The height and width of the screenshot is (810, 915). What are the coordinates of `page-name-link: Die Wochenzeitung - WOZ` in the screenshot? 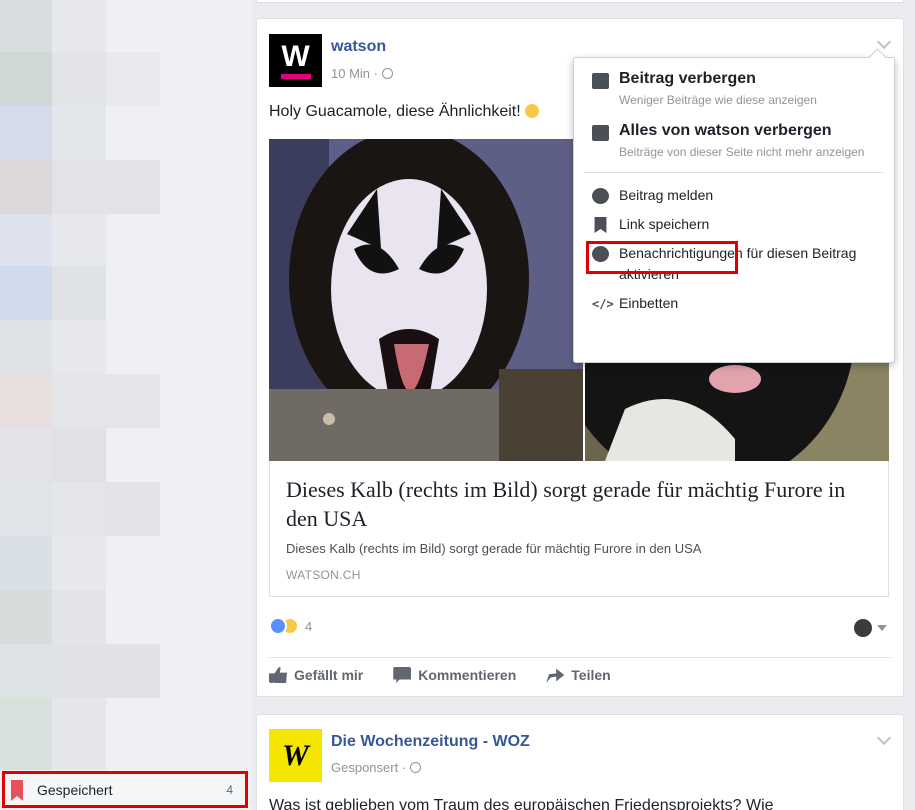 It's located at (430, 742).